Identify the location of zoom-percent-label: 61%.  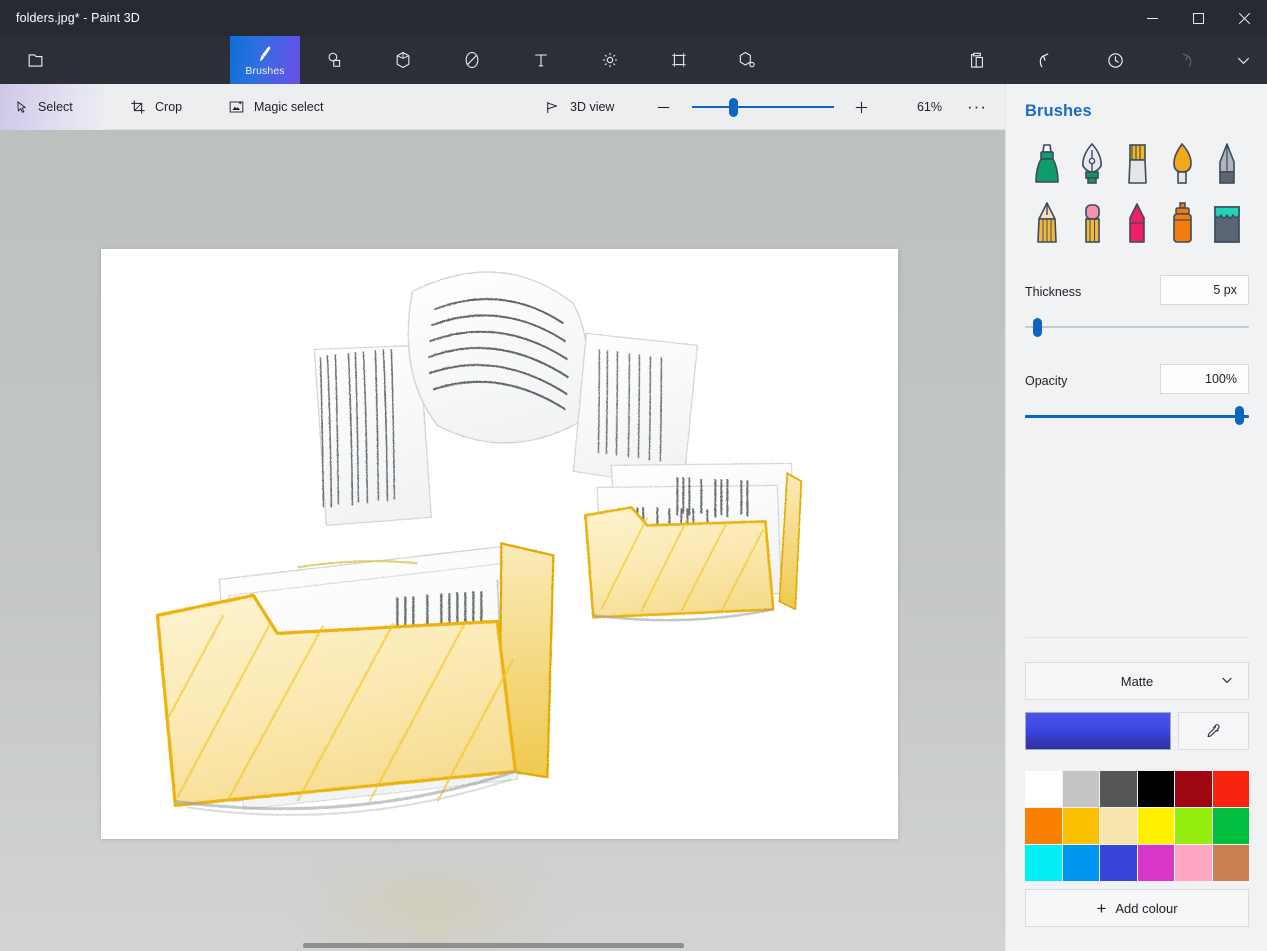
(929, 107).